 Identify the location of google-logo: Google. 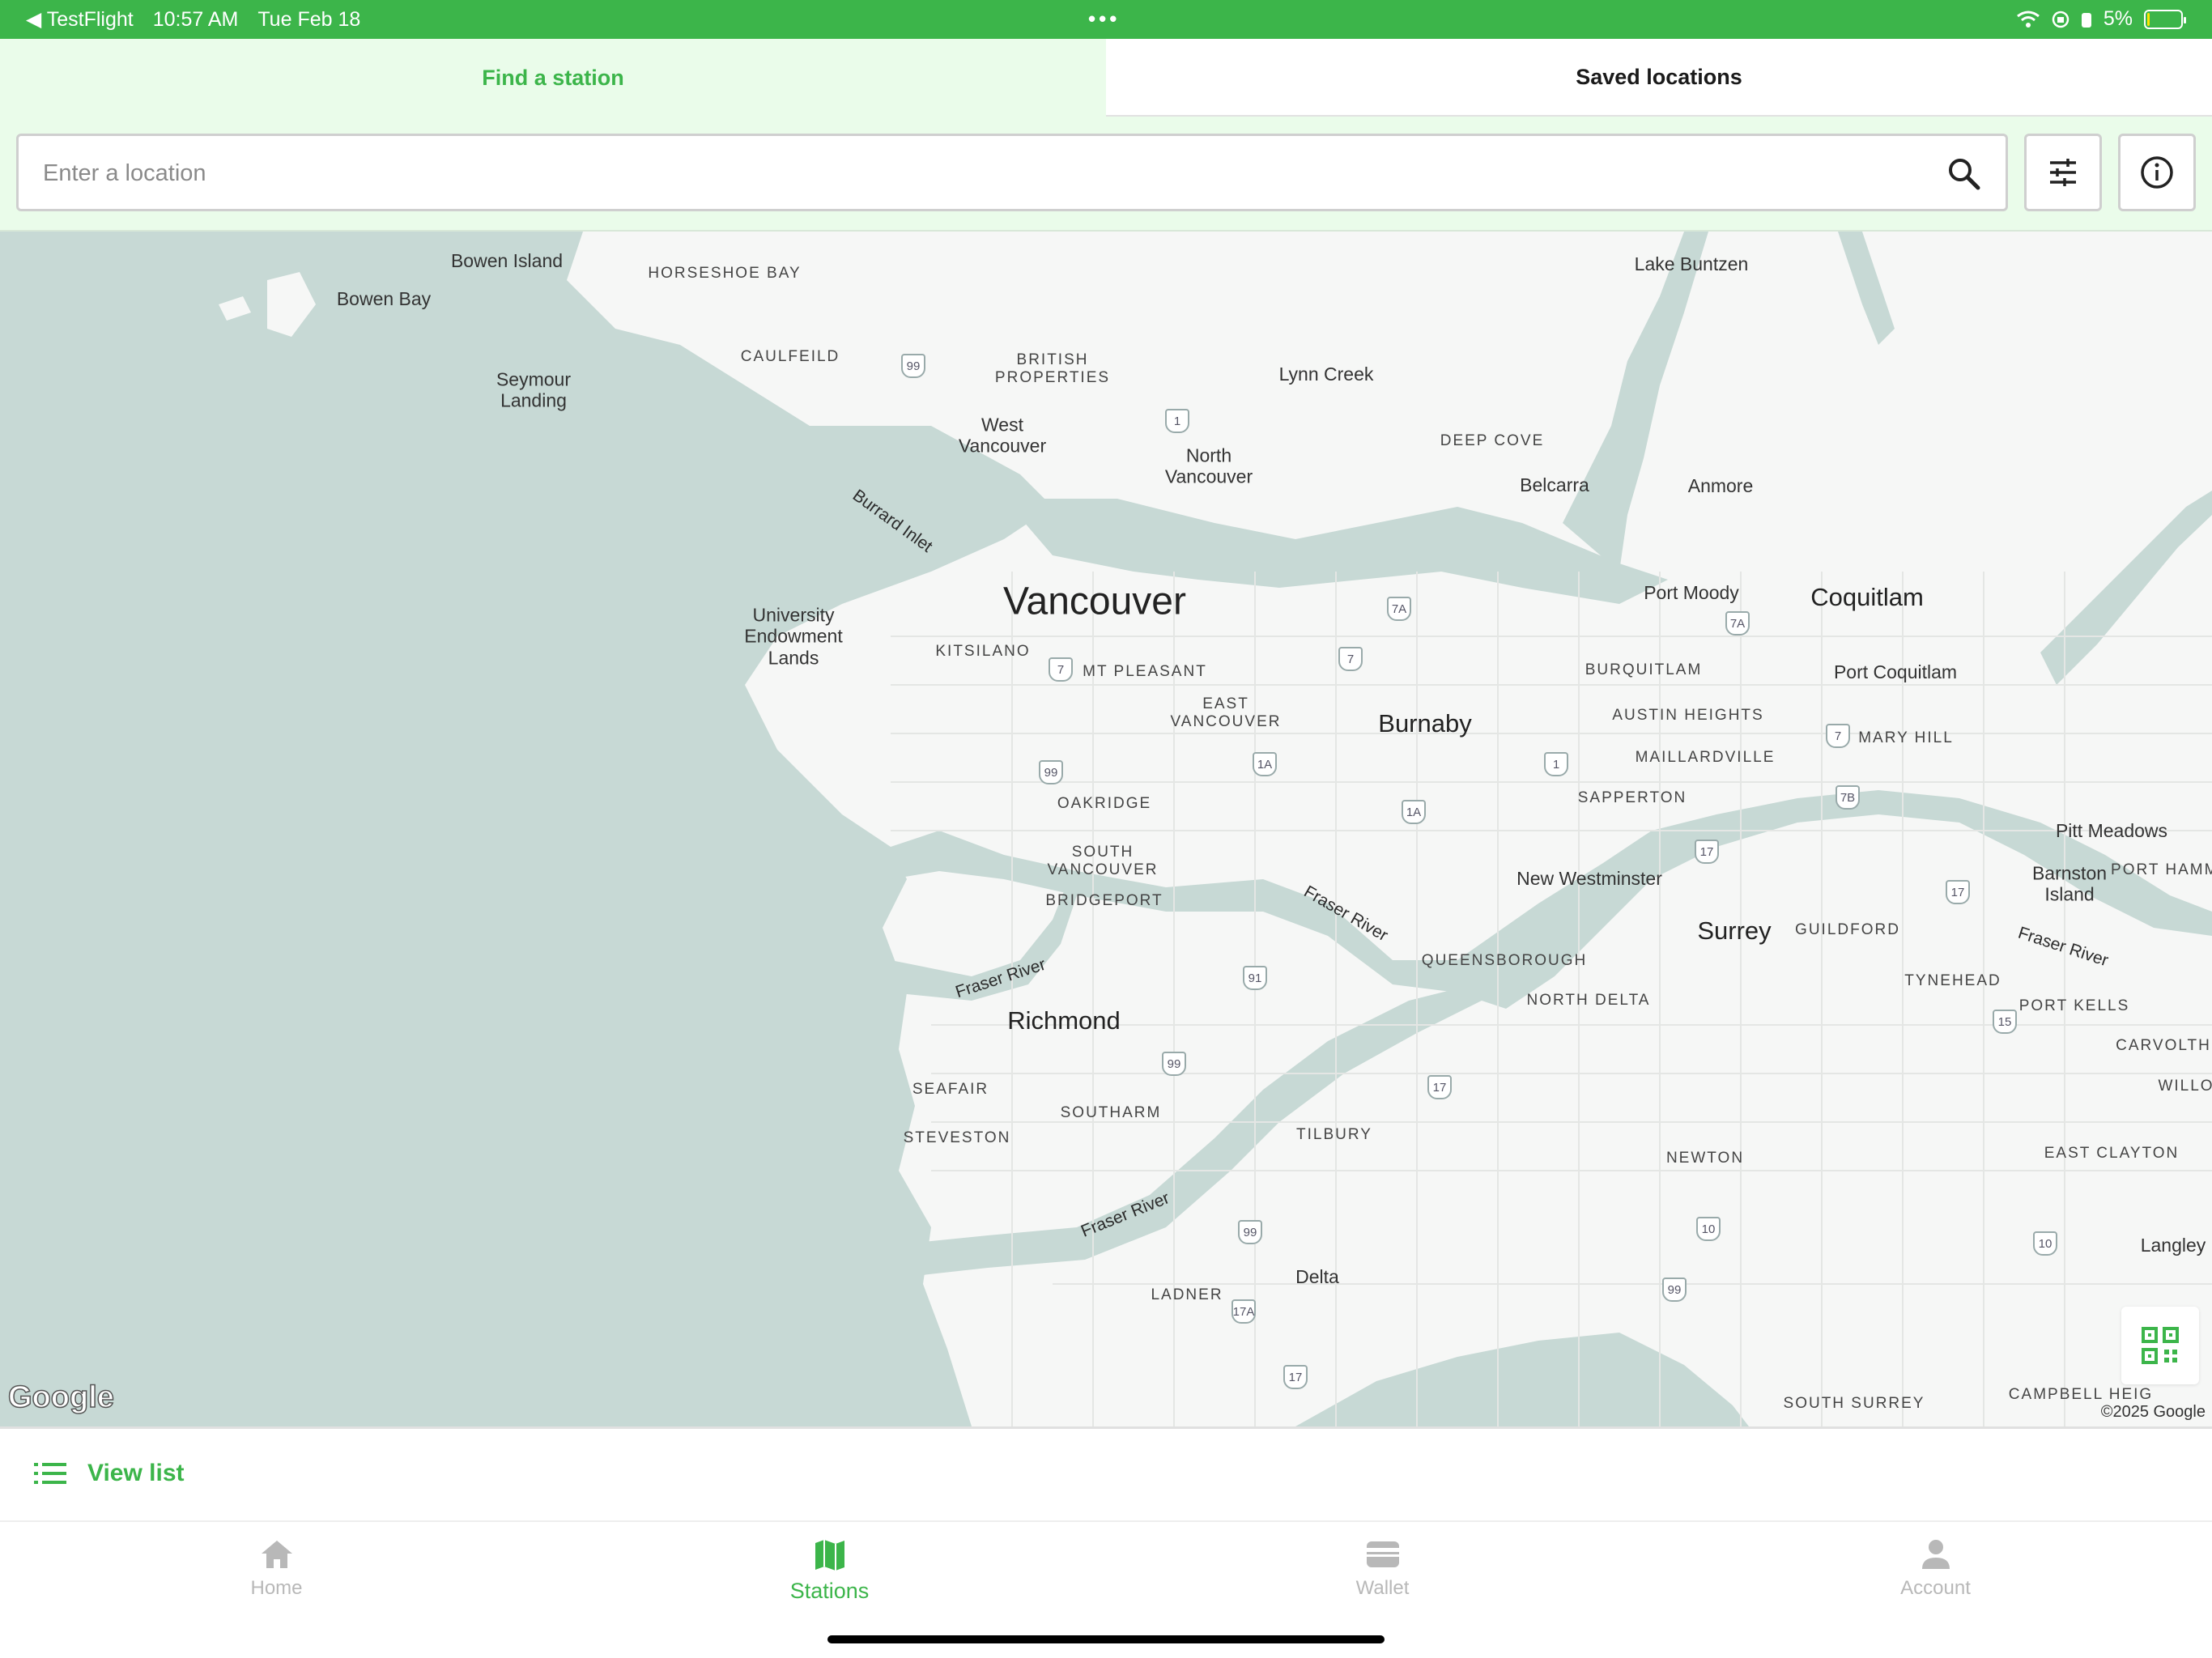
(61, 1397).